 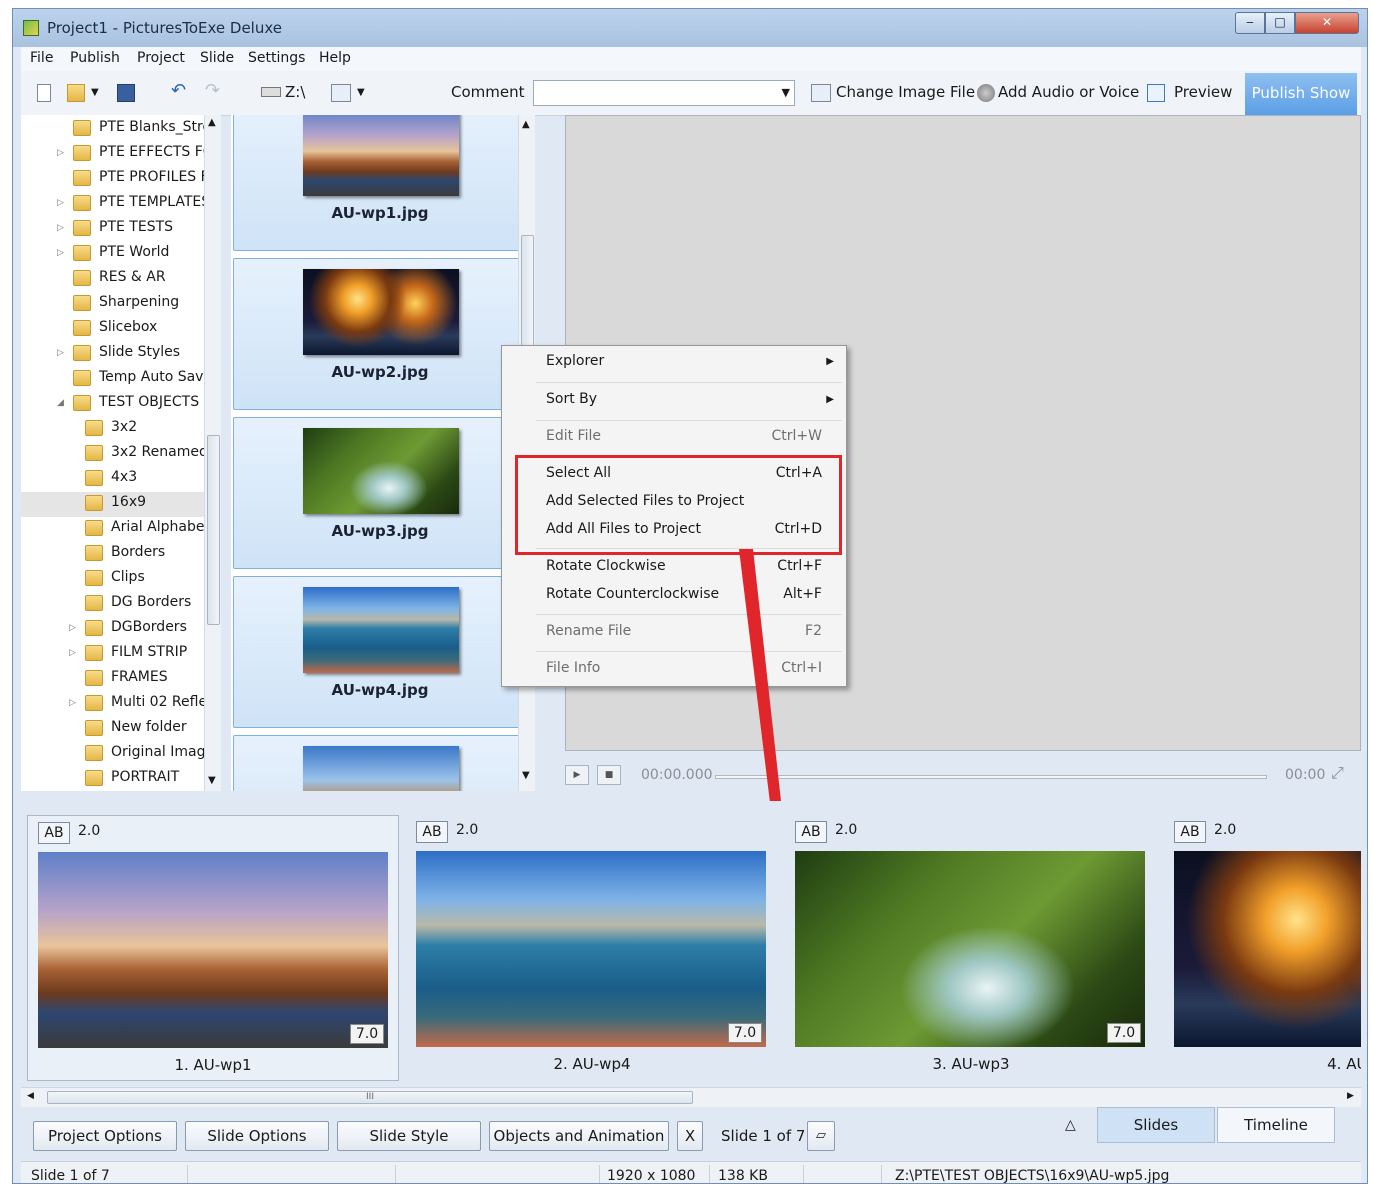 What do you see at coordinates (341, 93) in the screenshot?
I see `view-mode-icon` at bounding box center [341, 93].